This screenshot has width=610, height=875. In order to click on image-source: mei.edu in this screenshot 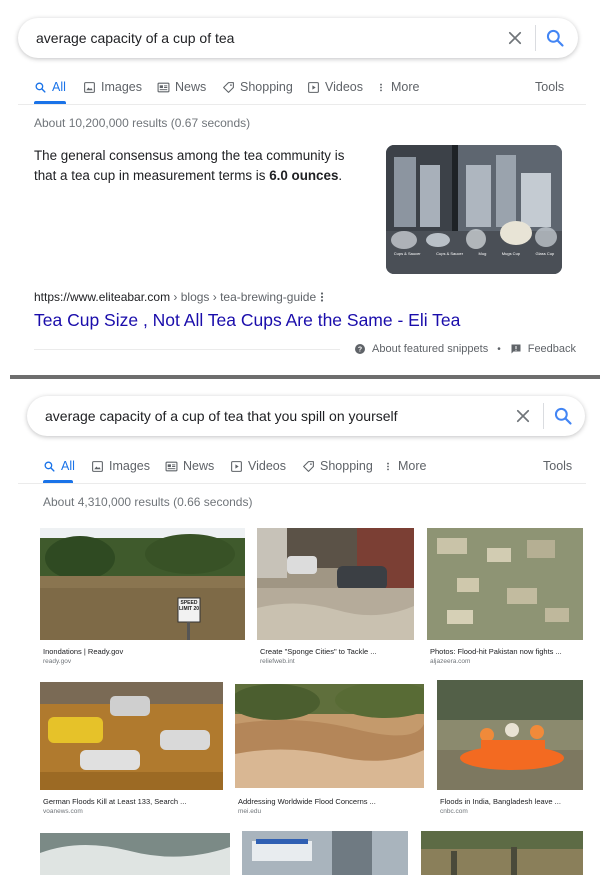, I will do `click(250, 811)`.